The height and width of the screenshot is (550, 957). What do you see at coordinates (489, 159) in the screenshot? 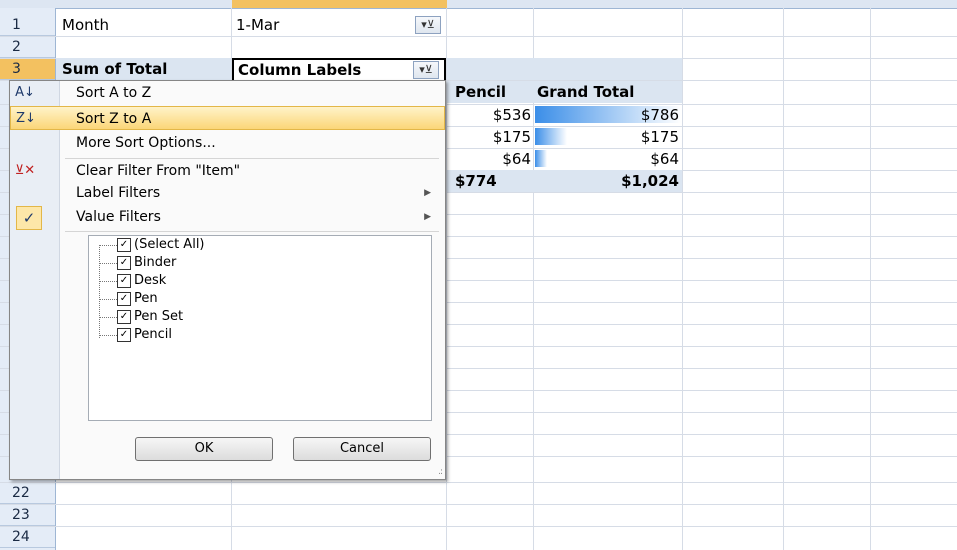
I see `pencil-value: $64` at bounding box center [489, 159].